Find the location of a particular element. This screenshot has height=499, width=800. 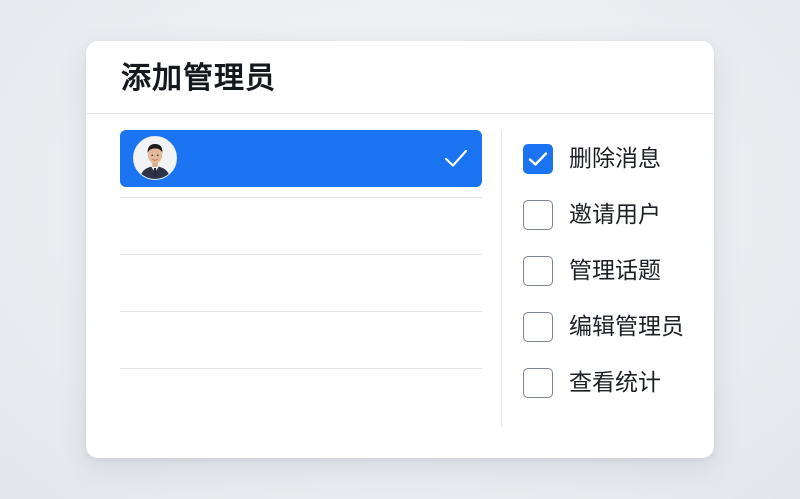

dialog-header: 添加管理员 is located at coordinates (400, 77).